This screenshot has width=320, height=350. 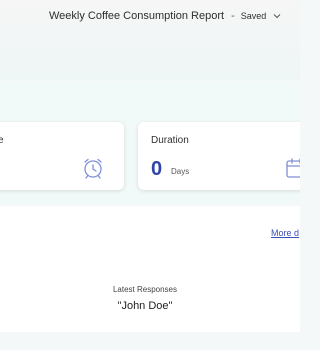 I want to click on alarm-clock-icon, so click(x=93, y=168).